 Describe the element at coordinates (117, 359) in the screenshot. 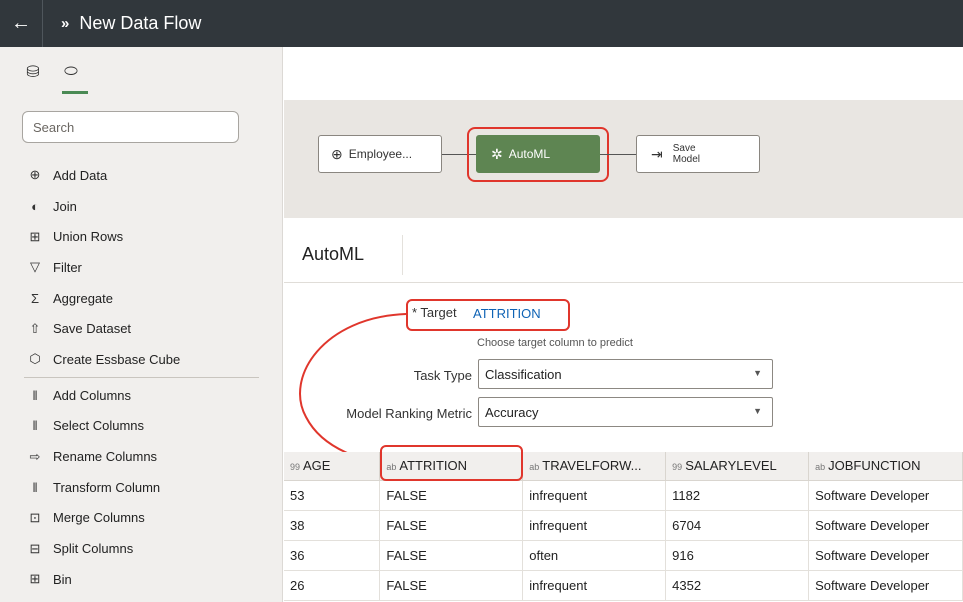

I see `sidebar-item-label: Create Essbase Cube` at that location.